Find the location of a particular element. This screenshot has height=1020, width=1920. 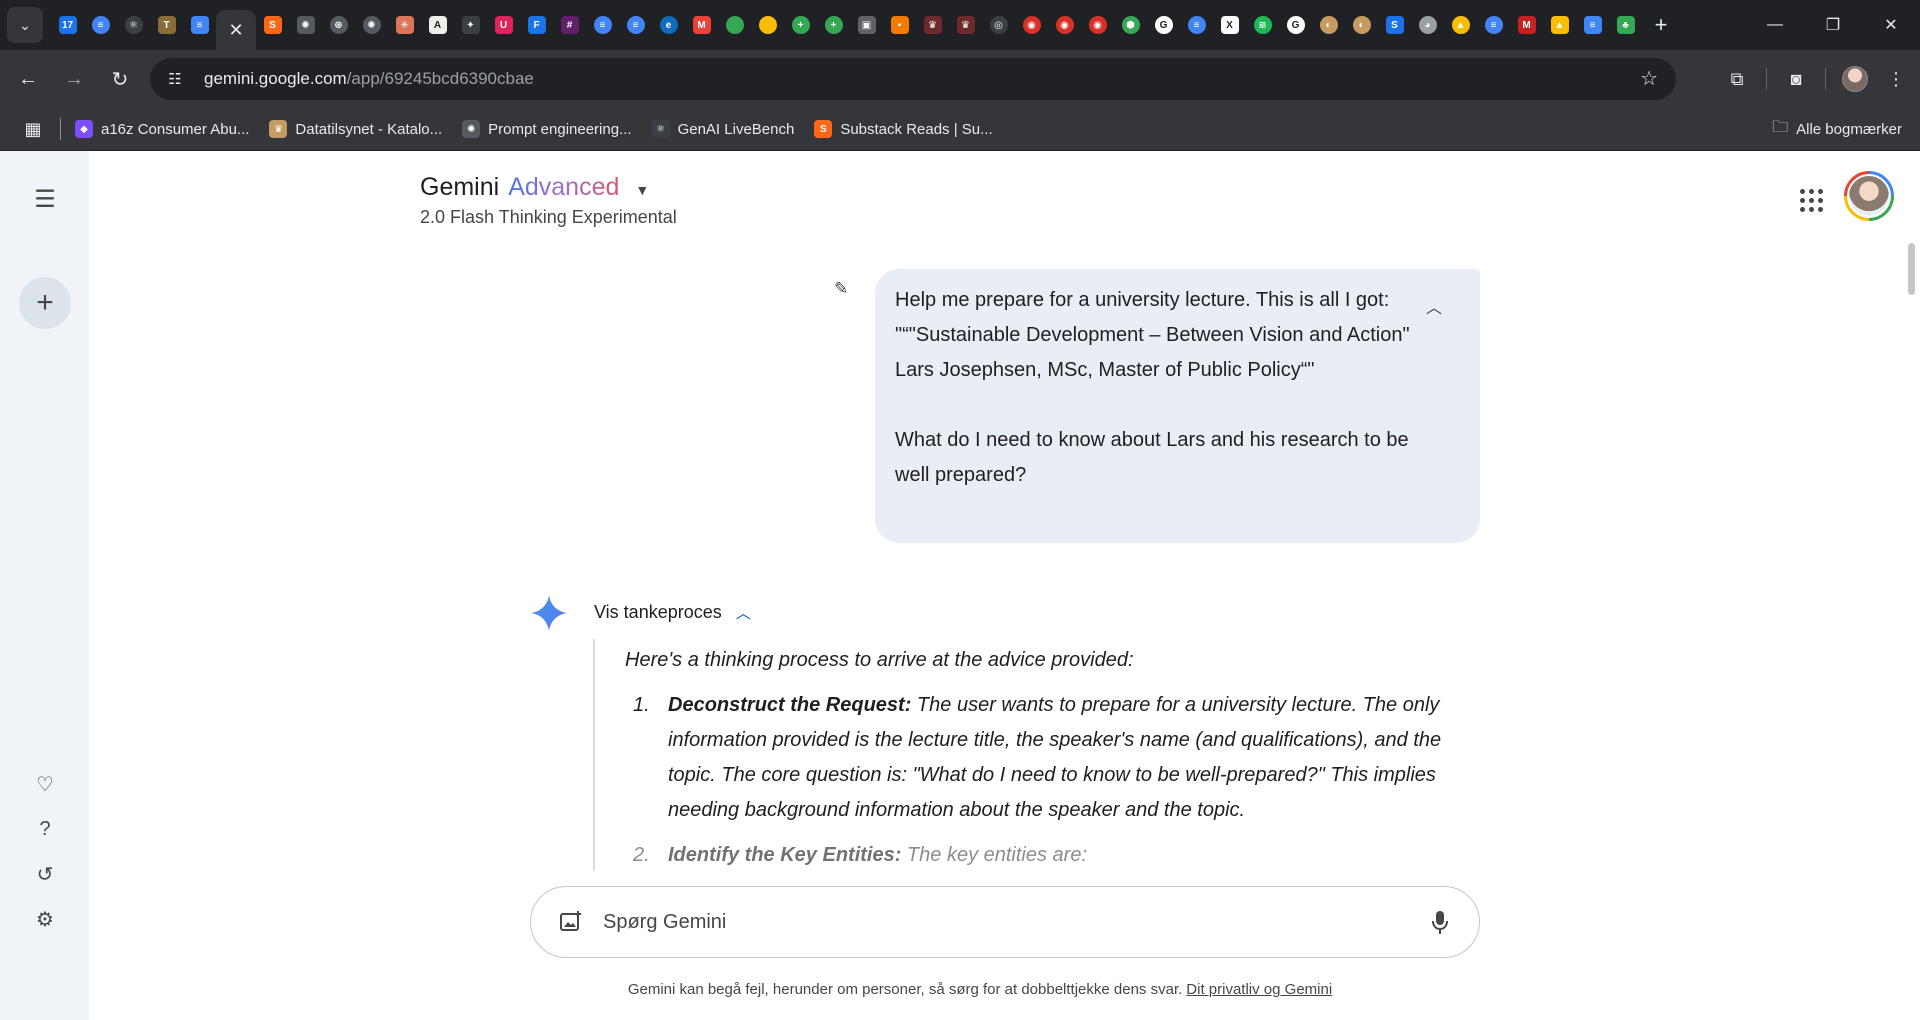

browser-tab: ⊛ is located at coordinates (338, 25).